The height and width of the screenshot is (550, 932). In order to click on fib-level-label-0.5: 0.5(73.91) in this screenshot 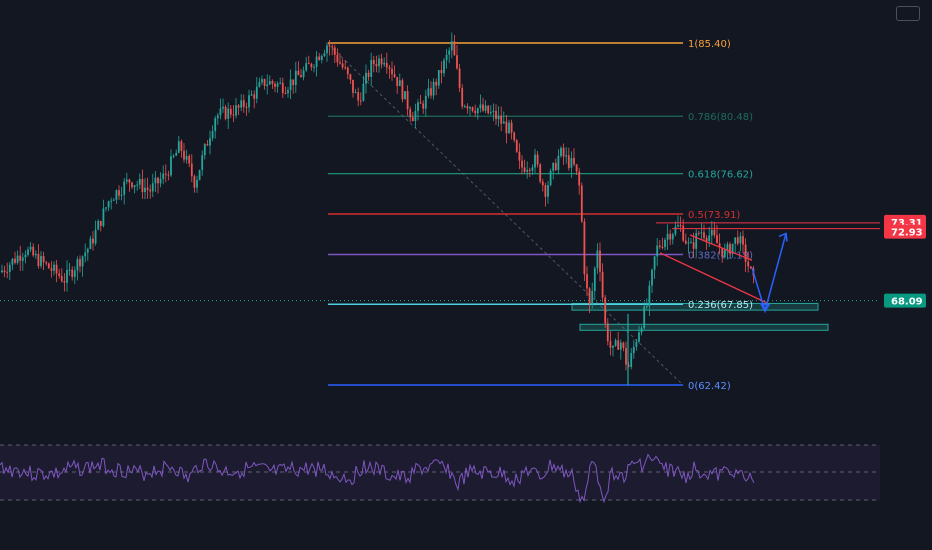, I will do `click(714, 215)`.